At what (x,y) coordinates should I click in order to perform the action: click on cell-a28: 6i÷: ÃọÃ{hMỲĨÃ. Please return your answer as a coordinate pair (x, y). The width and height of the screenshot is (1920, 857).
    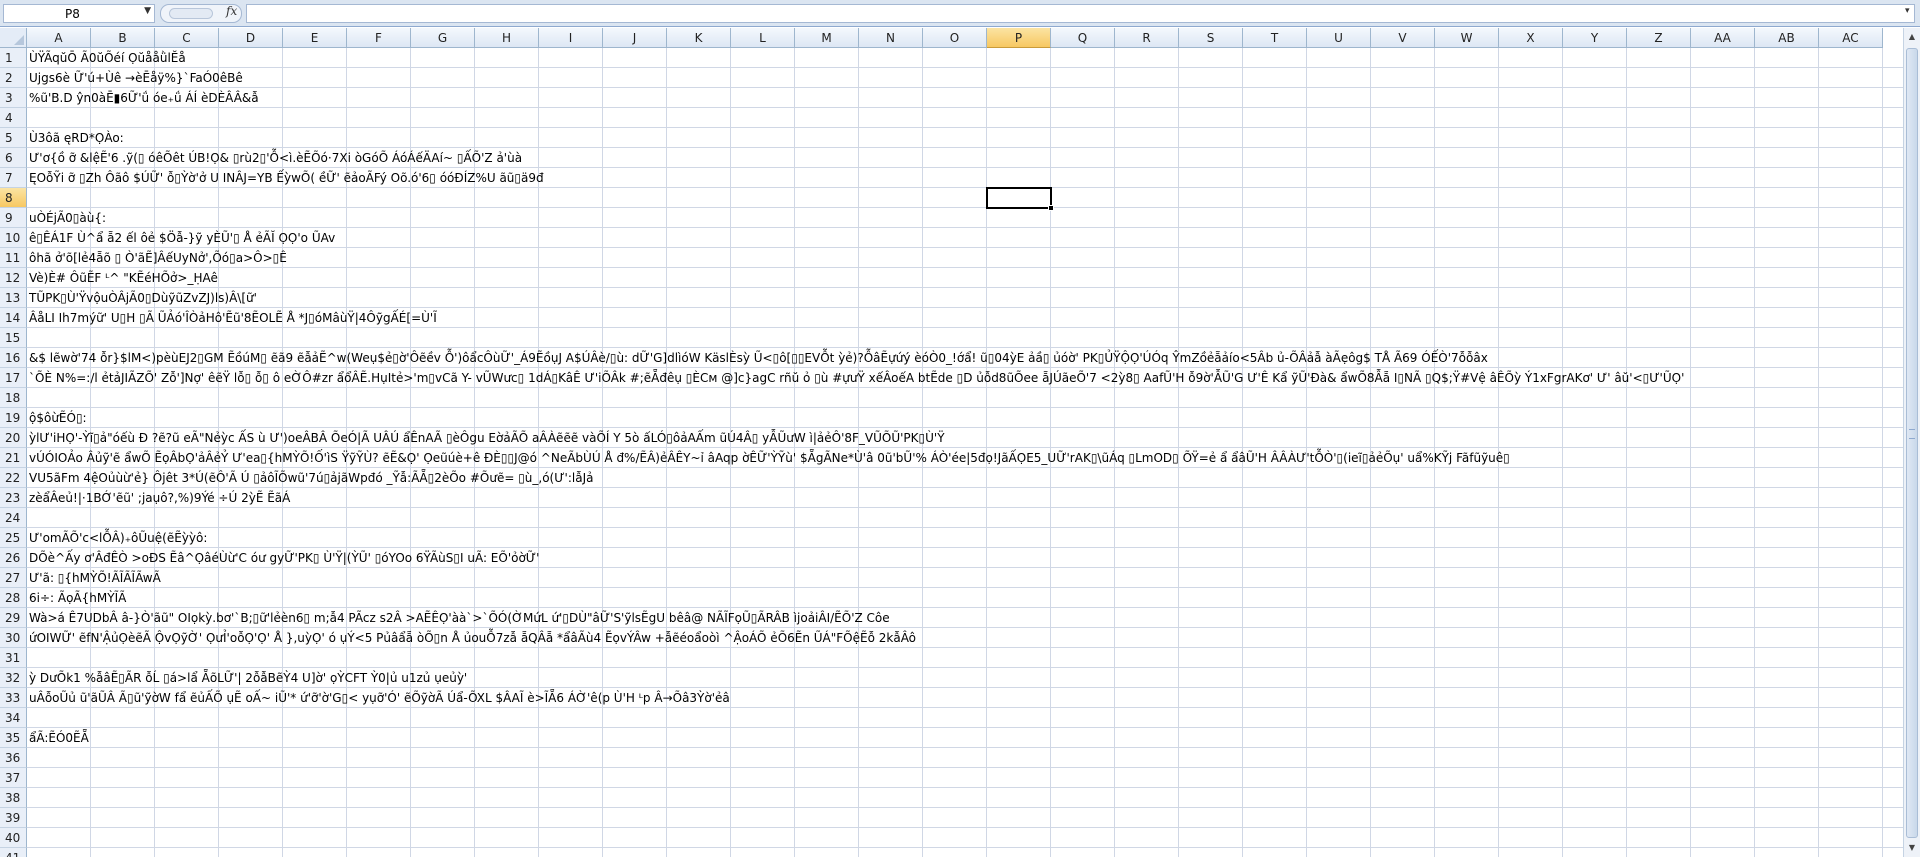
    Looking at the image, I should click on (77, 598).